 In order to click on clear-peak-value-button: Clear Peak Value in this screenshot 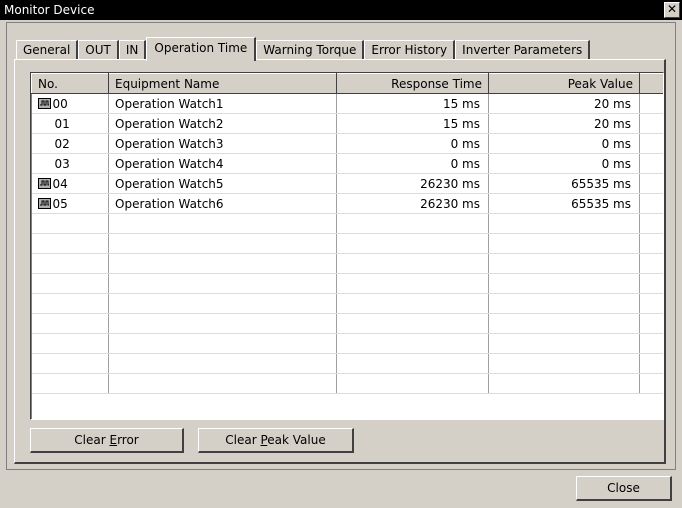, I will do `click(276, 440)`.